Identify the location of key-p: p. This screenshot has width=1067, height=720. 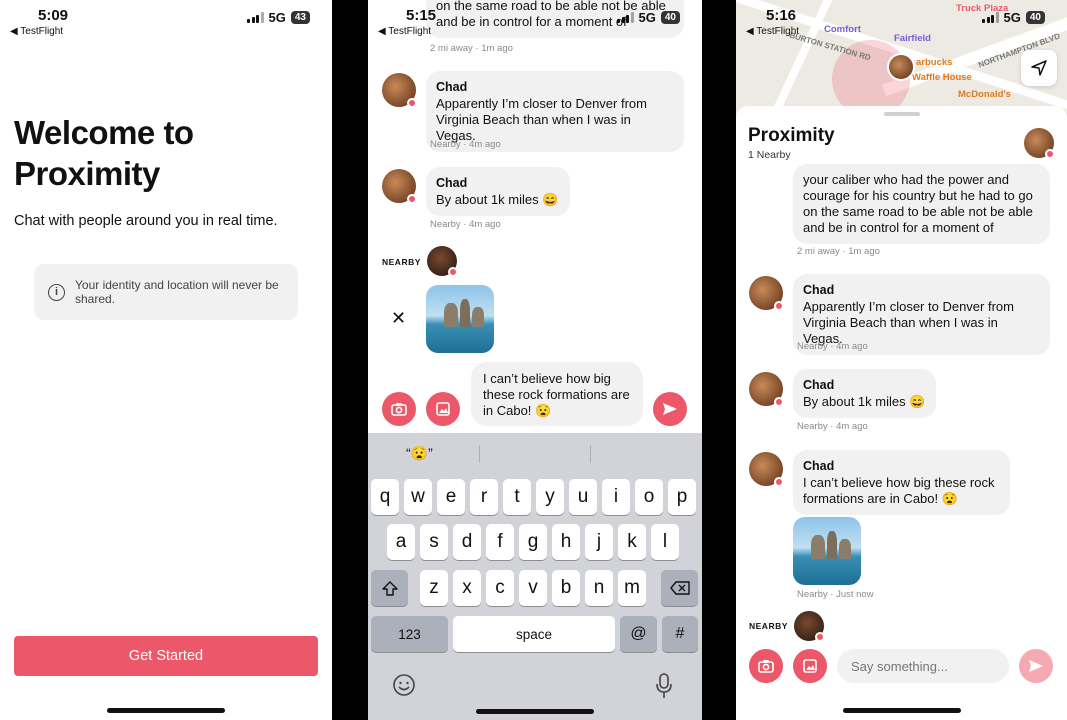
(682, 497).